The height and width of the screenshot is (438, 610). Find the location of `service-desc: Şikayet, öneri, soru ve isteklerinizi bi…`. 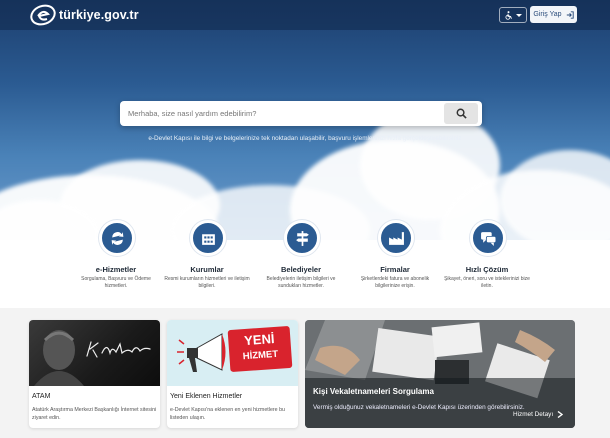

service-desc: Şikayet, öneri, soru ve isteklerinizi bi… is located at coordinates (487, 282).